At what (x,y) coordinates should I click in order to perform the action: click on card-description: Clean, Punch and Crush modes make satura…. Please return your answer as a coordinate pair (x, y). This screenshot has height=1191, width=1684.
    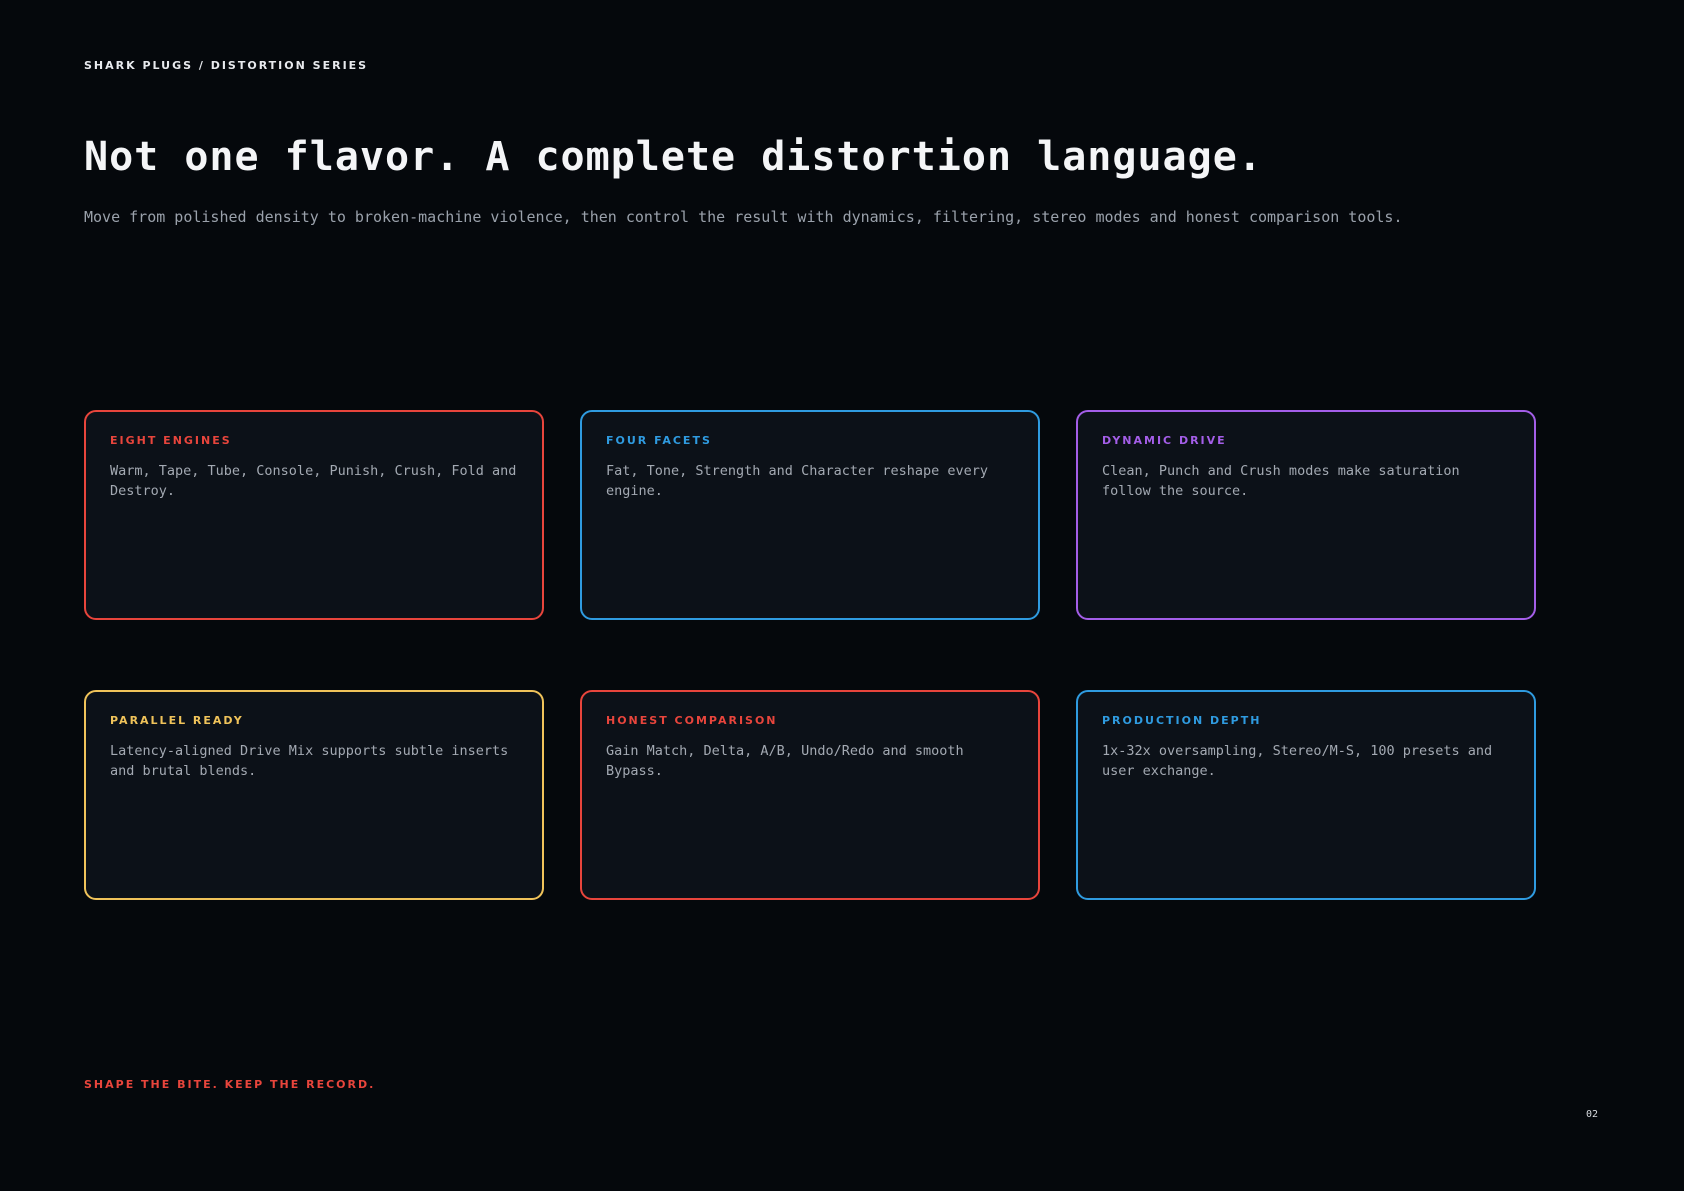
    Looking at the image, I should click on (1281, 481).